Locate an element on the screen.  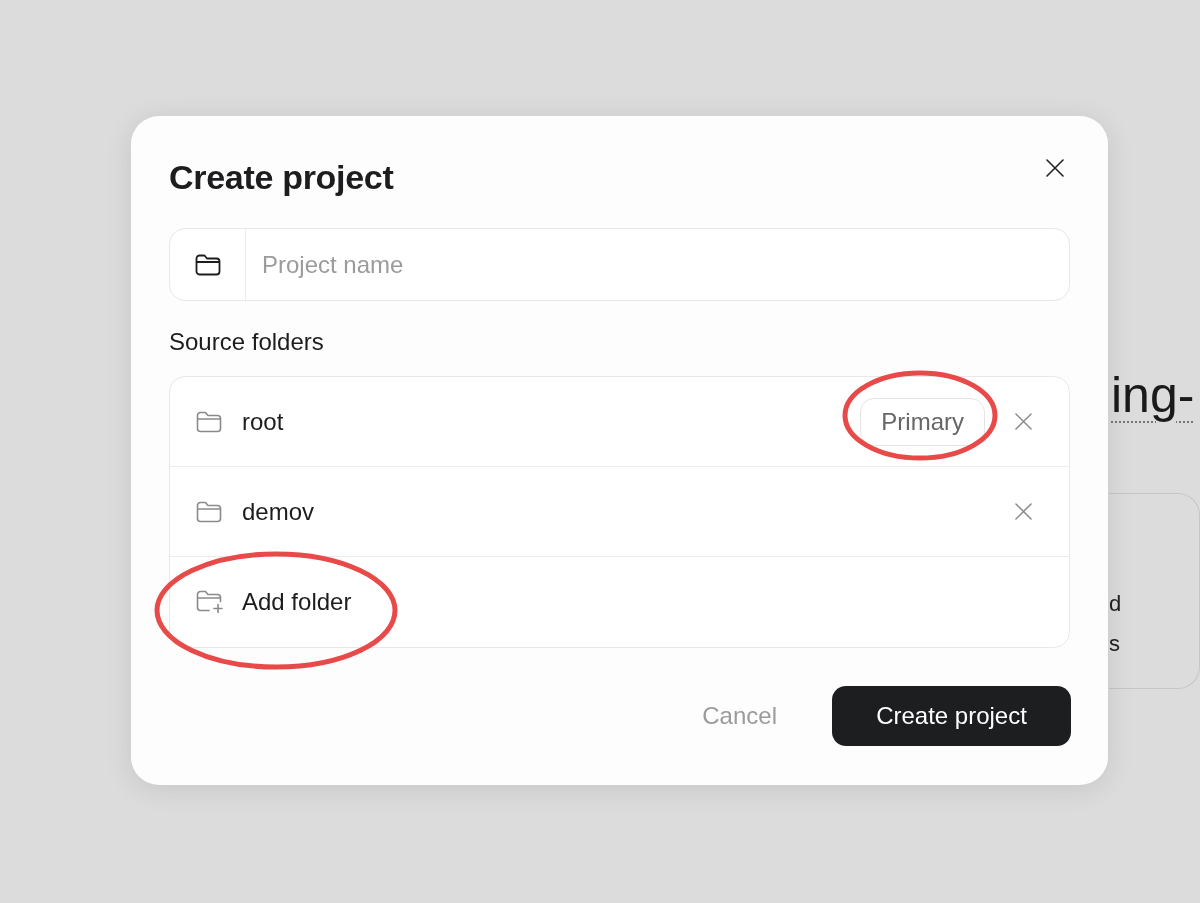
section-label: Source folders is located at coordinates (246, 342).